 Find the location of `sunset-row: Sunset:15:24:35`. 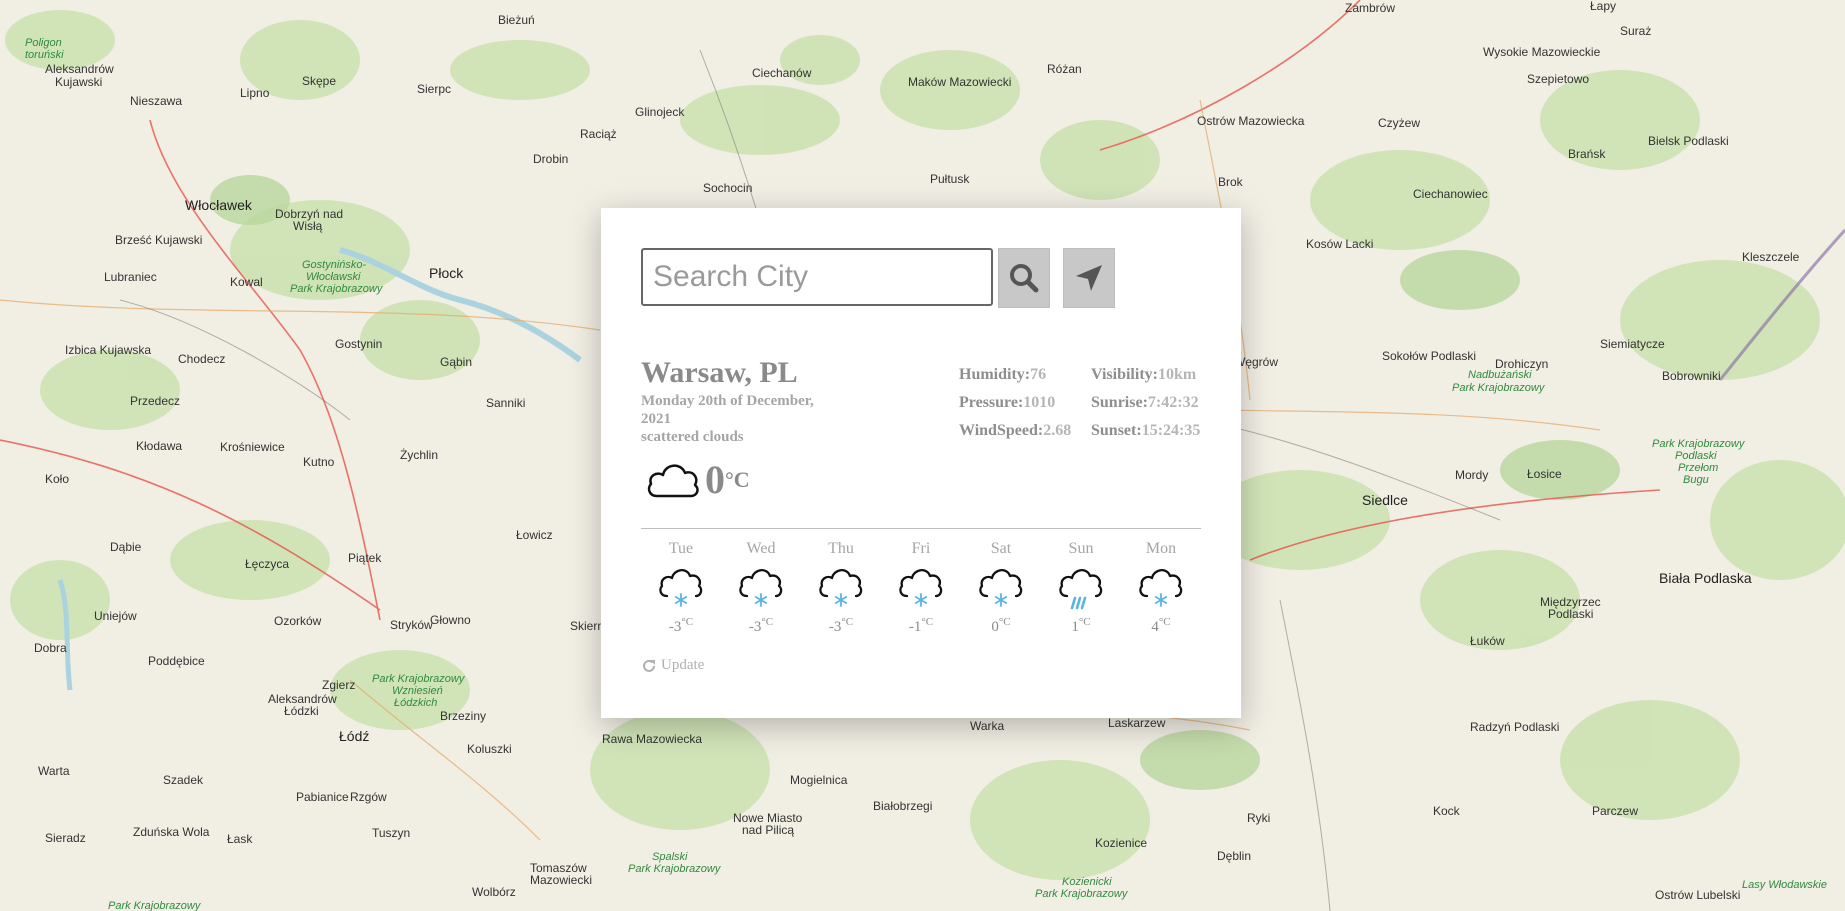

sunset-row: Sunset:15:24:35 is located at coordinates (1151, 431).